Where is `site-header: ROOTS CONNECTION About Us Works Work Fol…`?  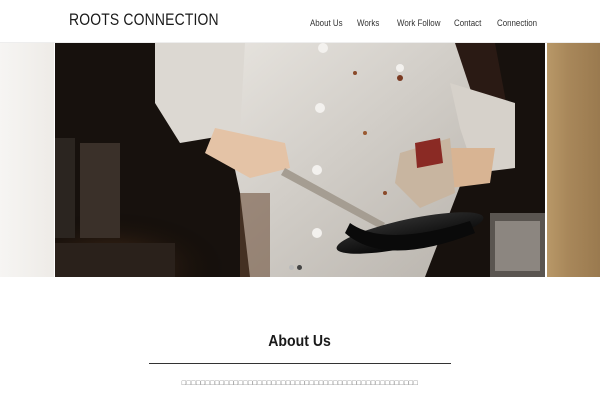 site-header: ROOTS CONNECTION About Us Works Work Fol… is located at coordinates (300, 21).